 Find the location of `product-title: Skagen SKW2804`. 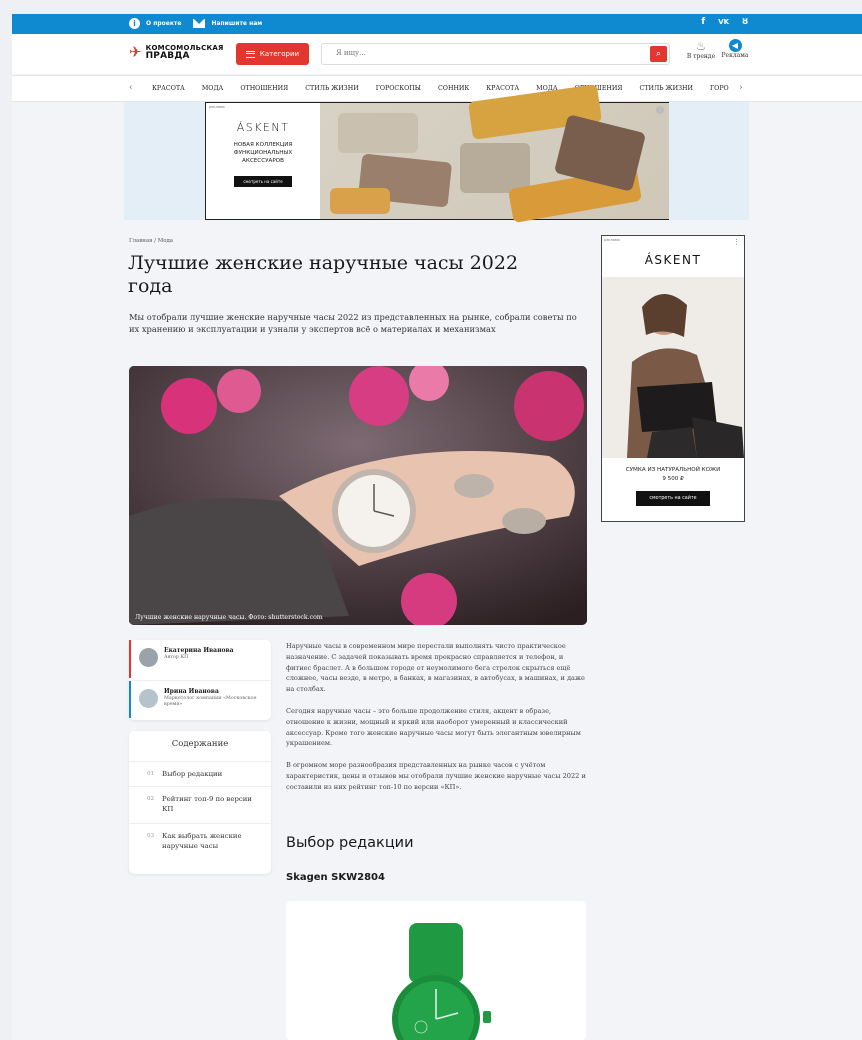

product-title: Skagen SKW2804 is located at coordinates (335, 877).